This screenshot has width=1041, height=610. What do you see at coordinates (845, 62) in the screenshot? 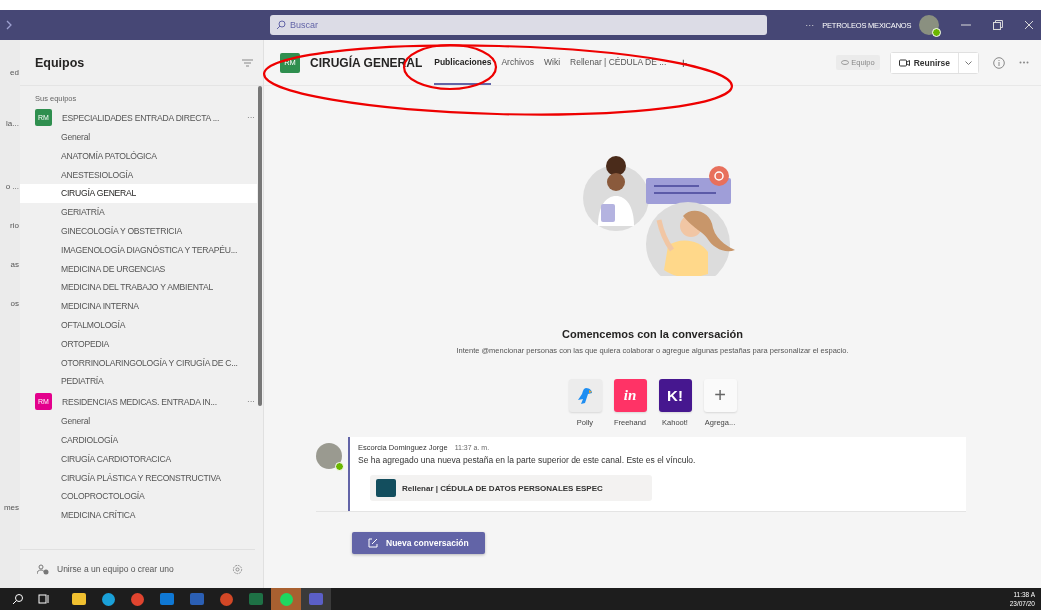
I see `eye-icon` at bounding box center [845, 62].